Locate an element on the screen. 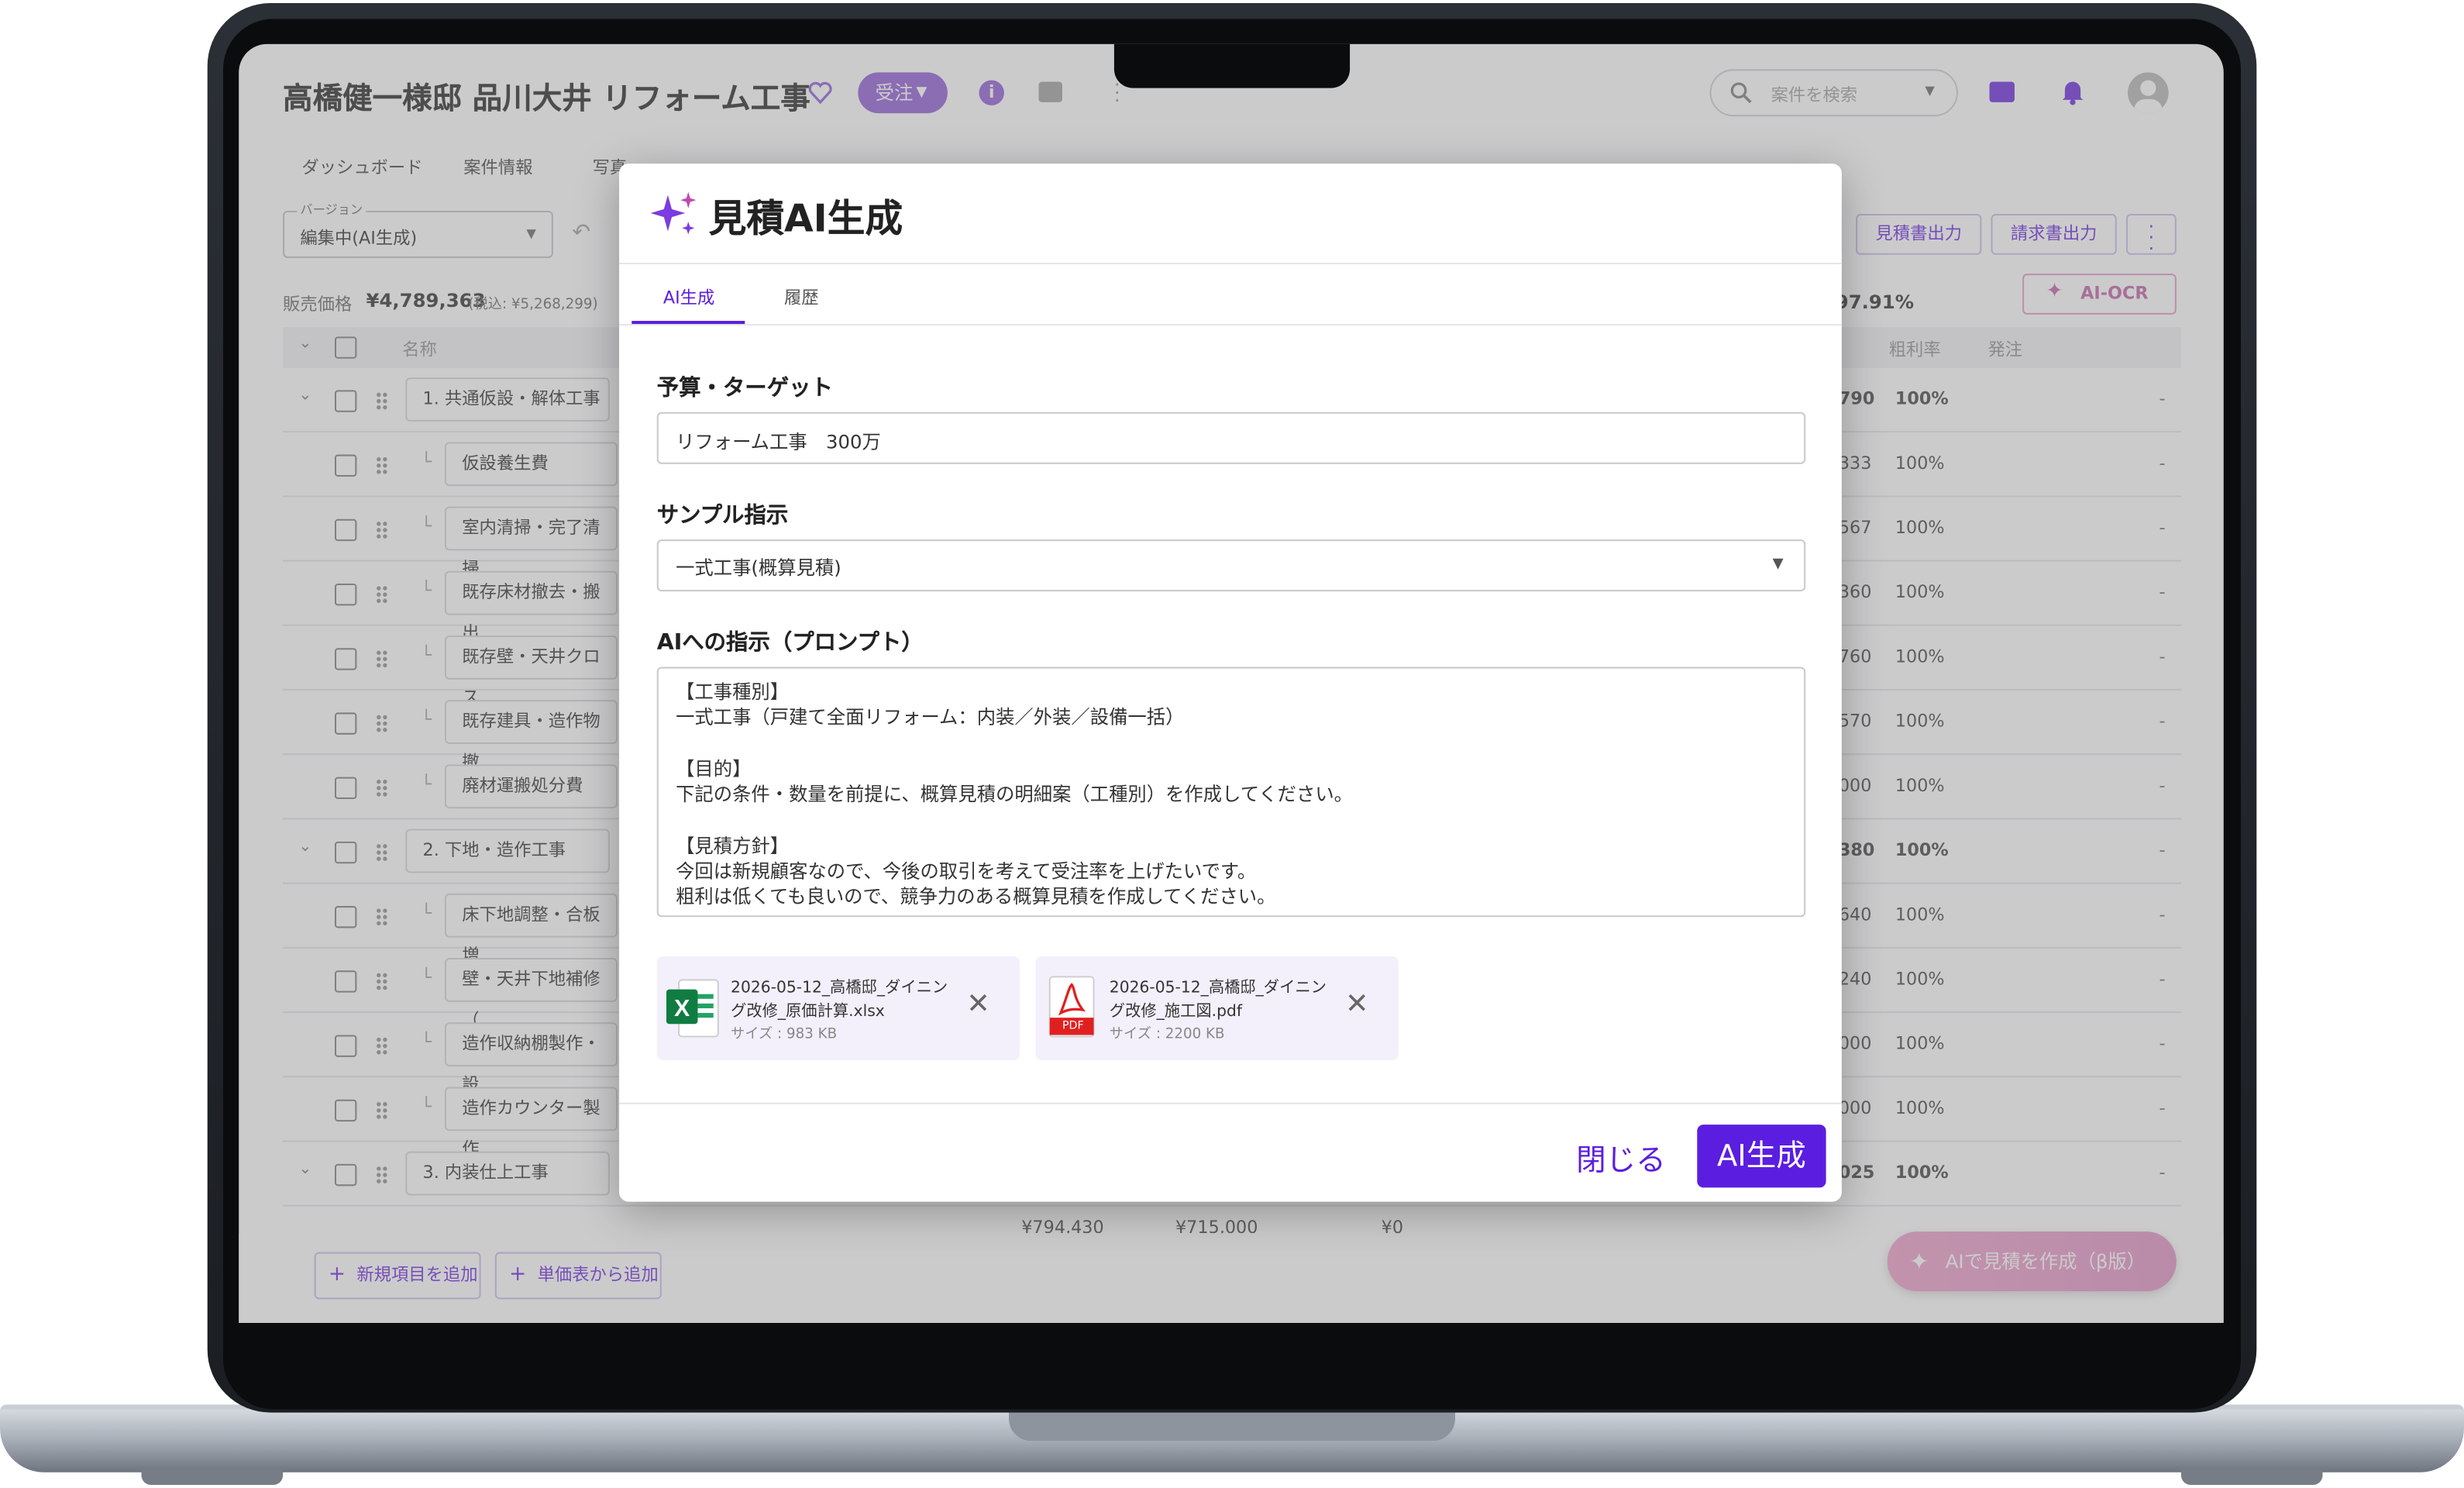 The image size is (2464, 1488). budget-value: リフォーム工事 300万 is located at coordinates (778, 442).